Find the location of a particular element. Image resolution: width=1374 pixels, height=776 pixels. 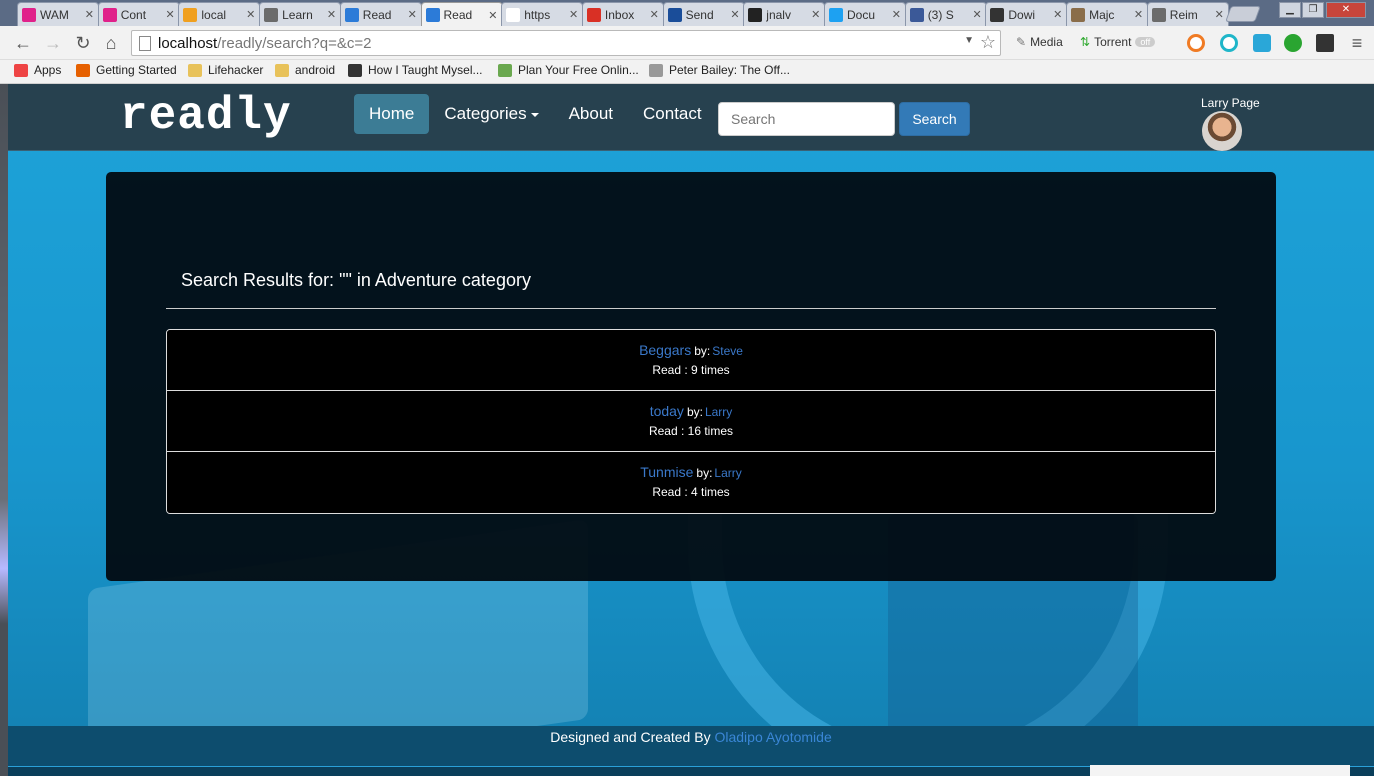

tab-title: Cont is located at coordinates (133, 14).